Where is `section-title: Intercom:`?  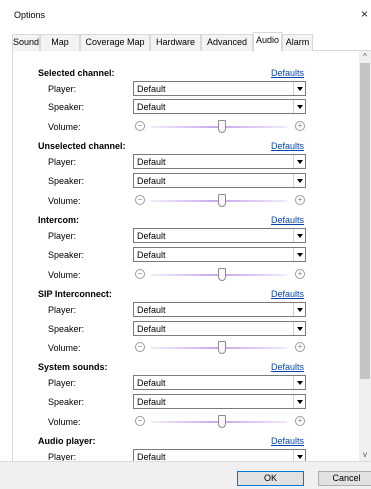
section-title: Intercom: is located at coordinates (59, 220).